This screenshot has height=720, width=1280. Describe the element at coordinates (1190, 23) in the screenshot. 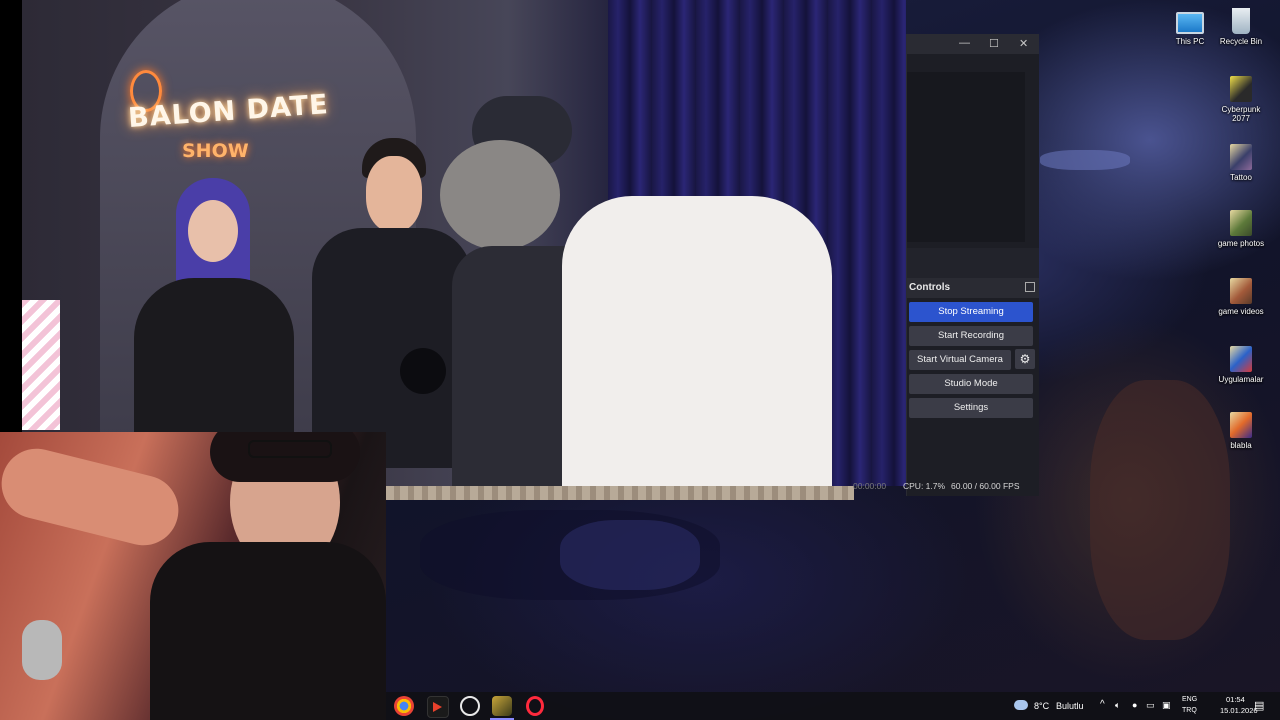

I see `computer-icon` at that location.